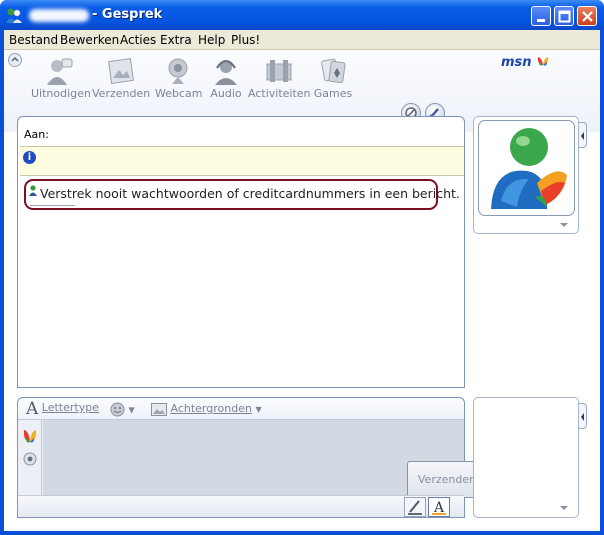 This screenshot has width=604, height=535. What do you see at coordinates (29, 157) in the screenshot?
I see `info-icon: i` at bounding box center [29, 157].